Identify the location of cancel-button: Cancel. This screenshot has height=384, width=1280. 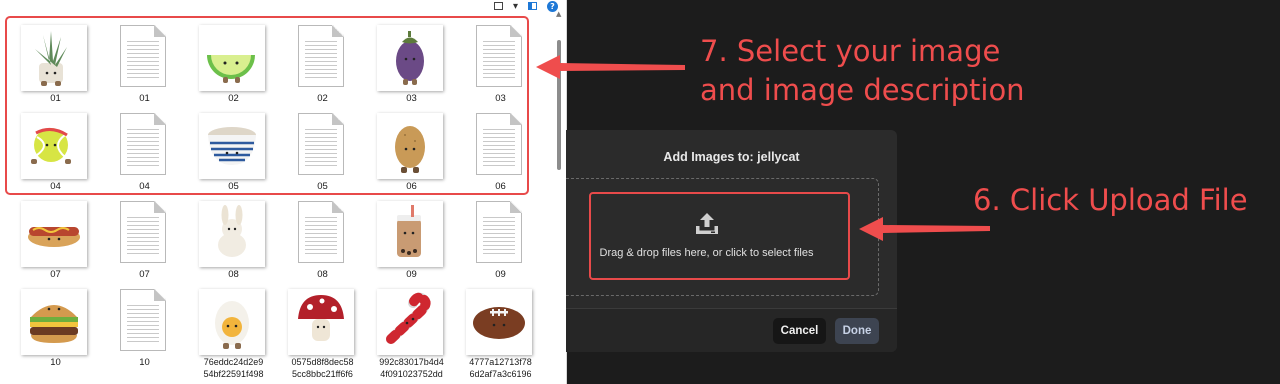
(799, 331).